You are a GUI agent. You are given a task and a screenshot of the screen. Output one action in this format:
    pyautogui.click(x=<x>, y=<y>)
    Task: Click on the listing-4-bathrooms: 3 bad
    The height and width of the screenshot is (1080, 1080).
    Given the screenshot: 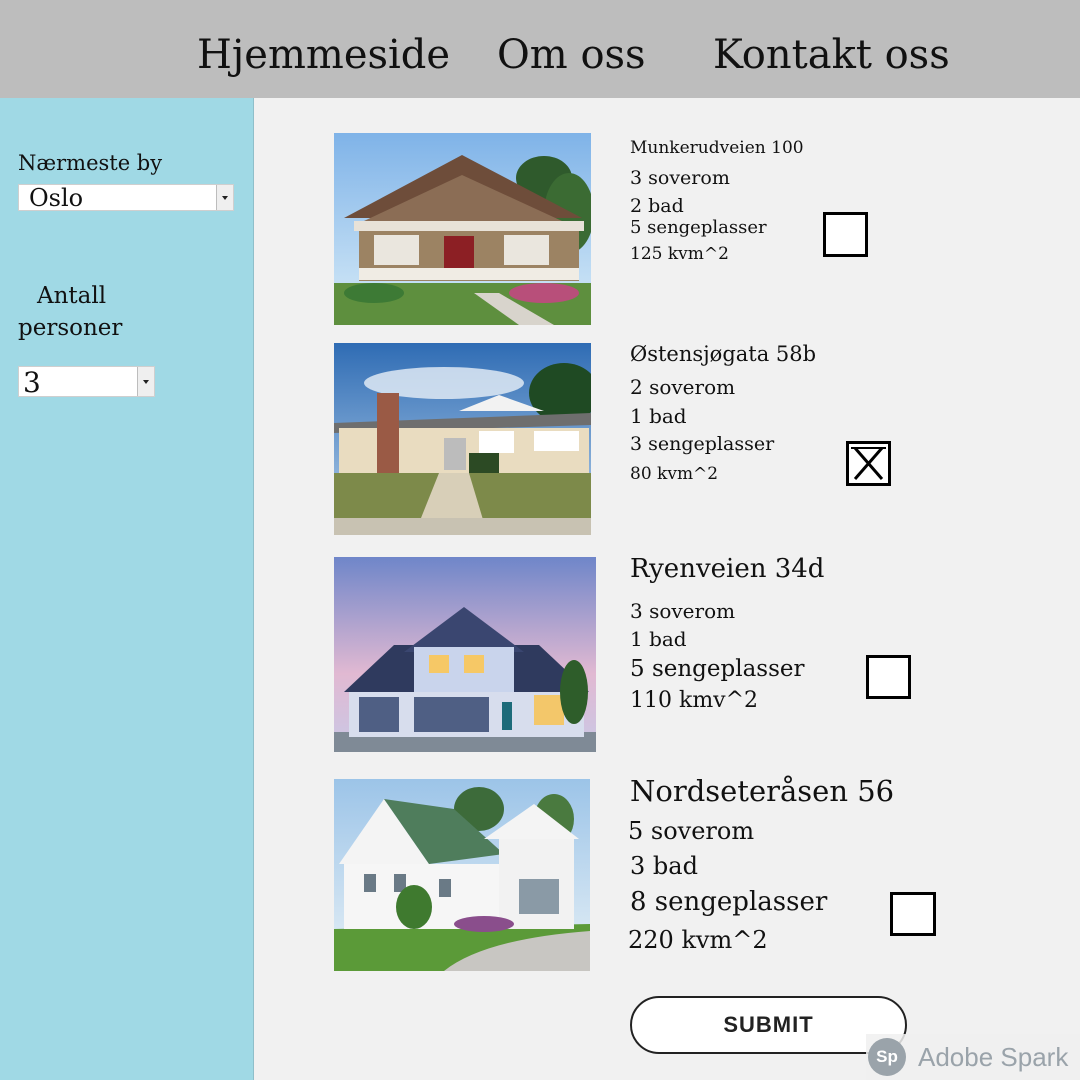 What is the action you would take?
    pyautogui.click(x=664, y=866)
    